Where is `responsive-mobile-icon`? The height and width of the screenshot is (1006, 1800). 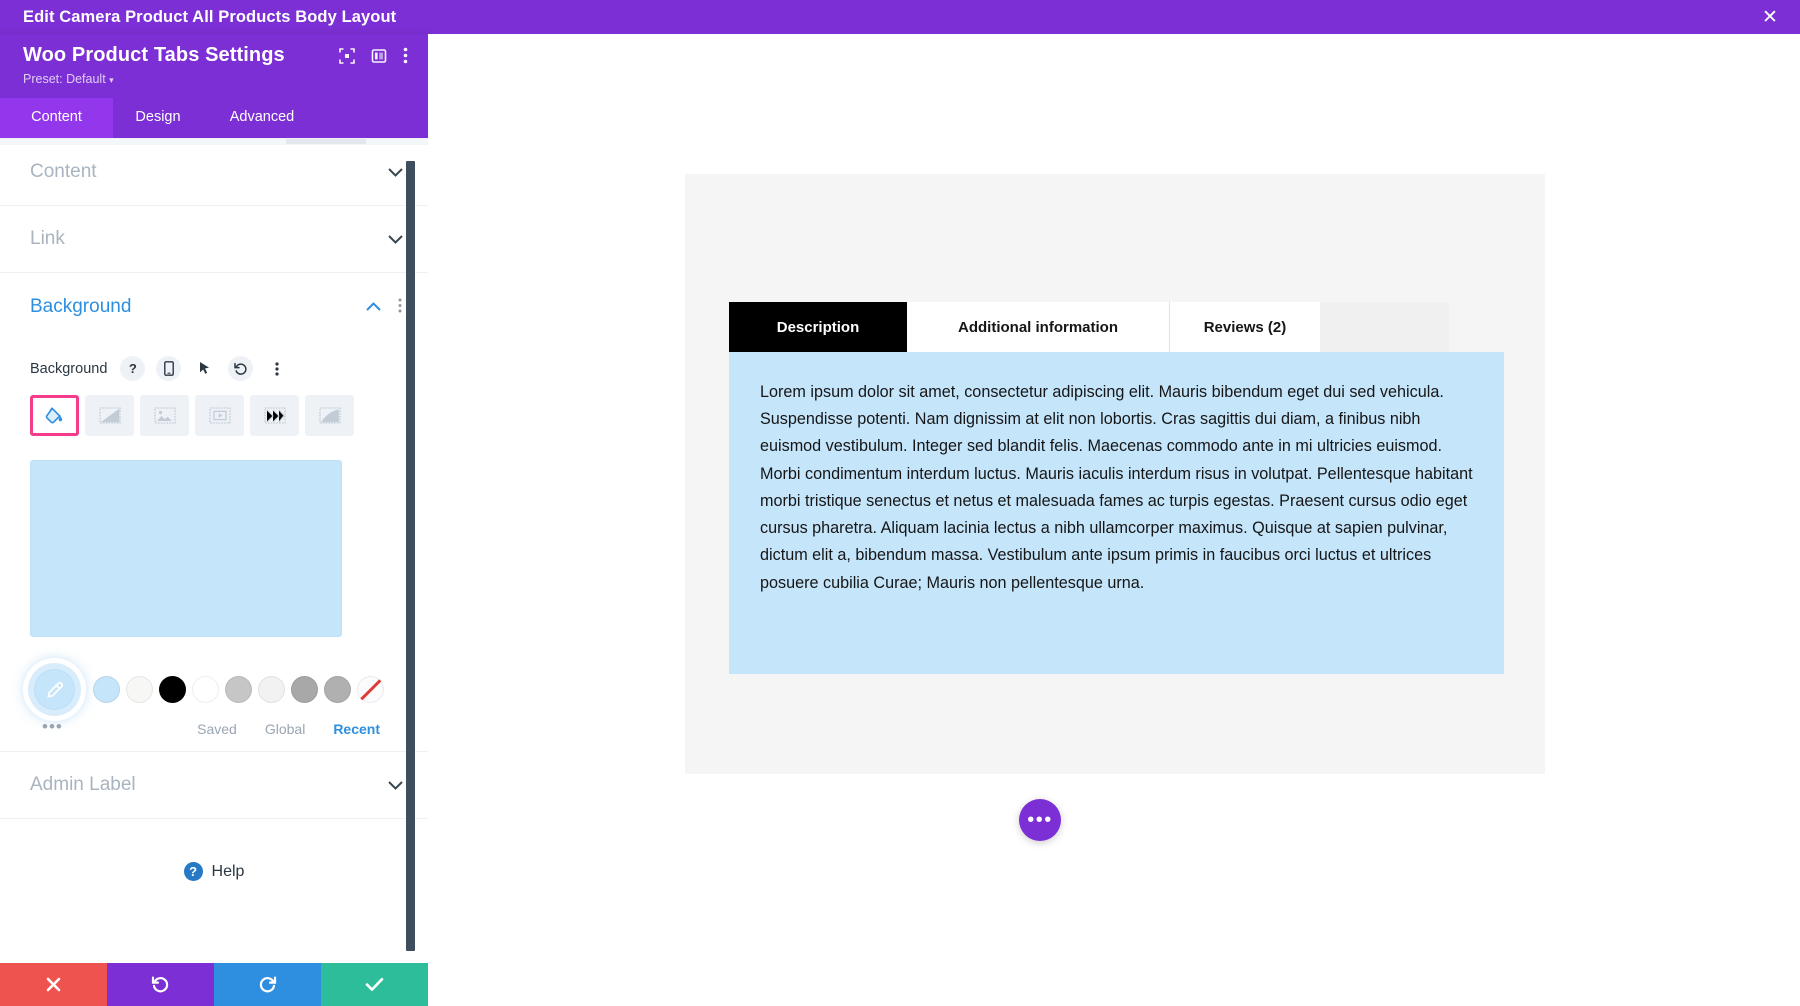
responsive-mobile-icon is located at coordinates (169, 368).